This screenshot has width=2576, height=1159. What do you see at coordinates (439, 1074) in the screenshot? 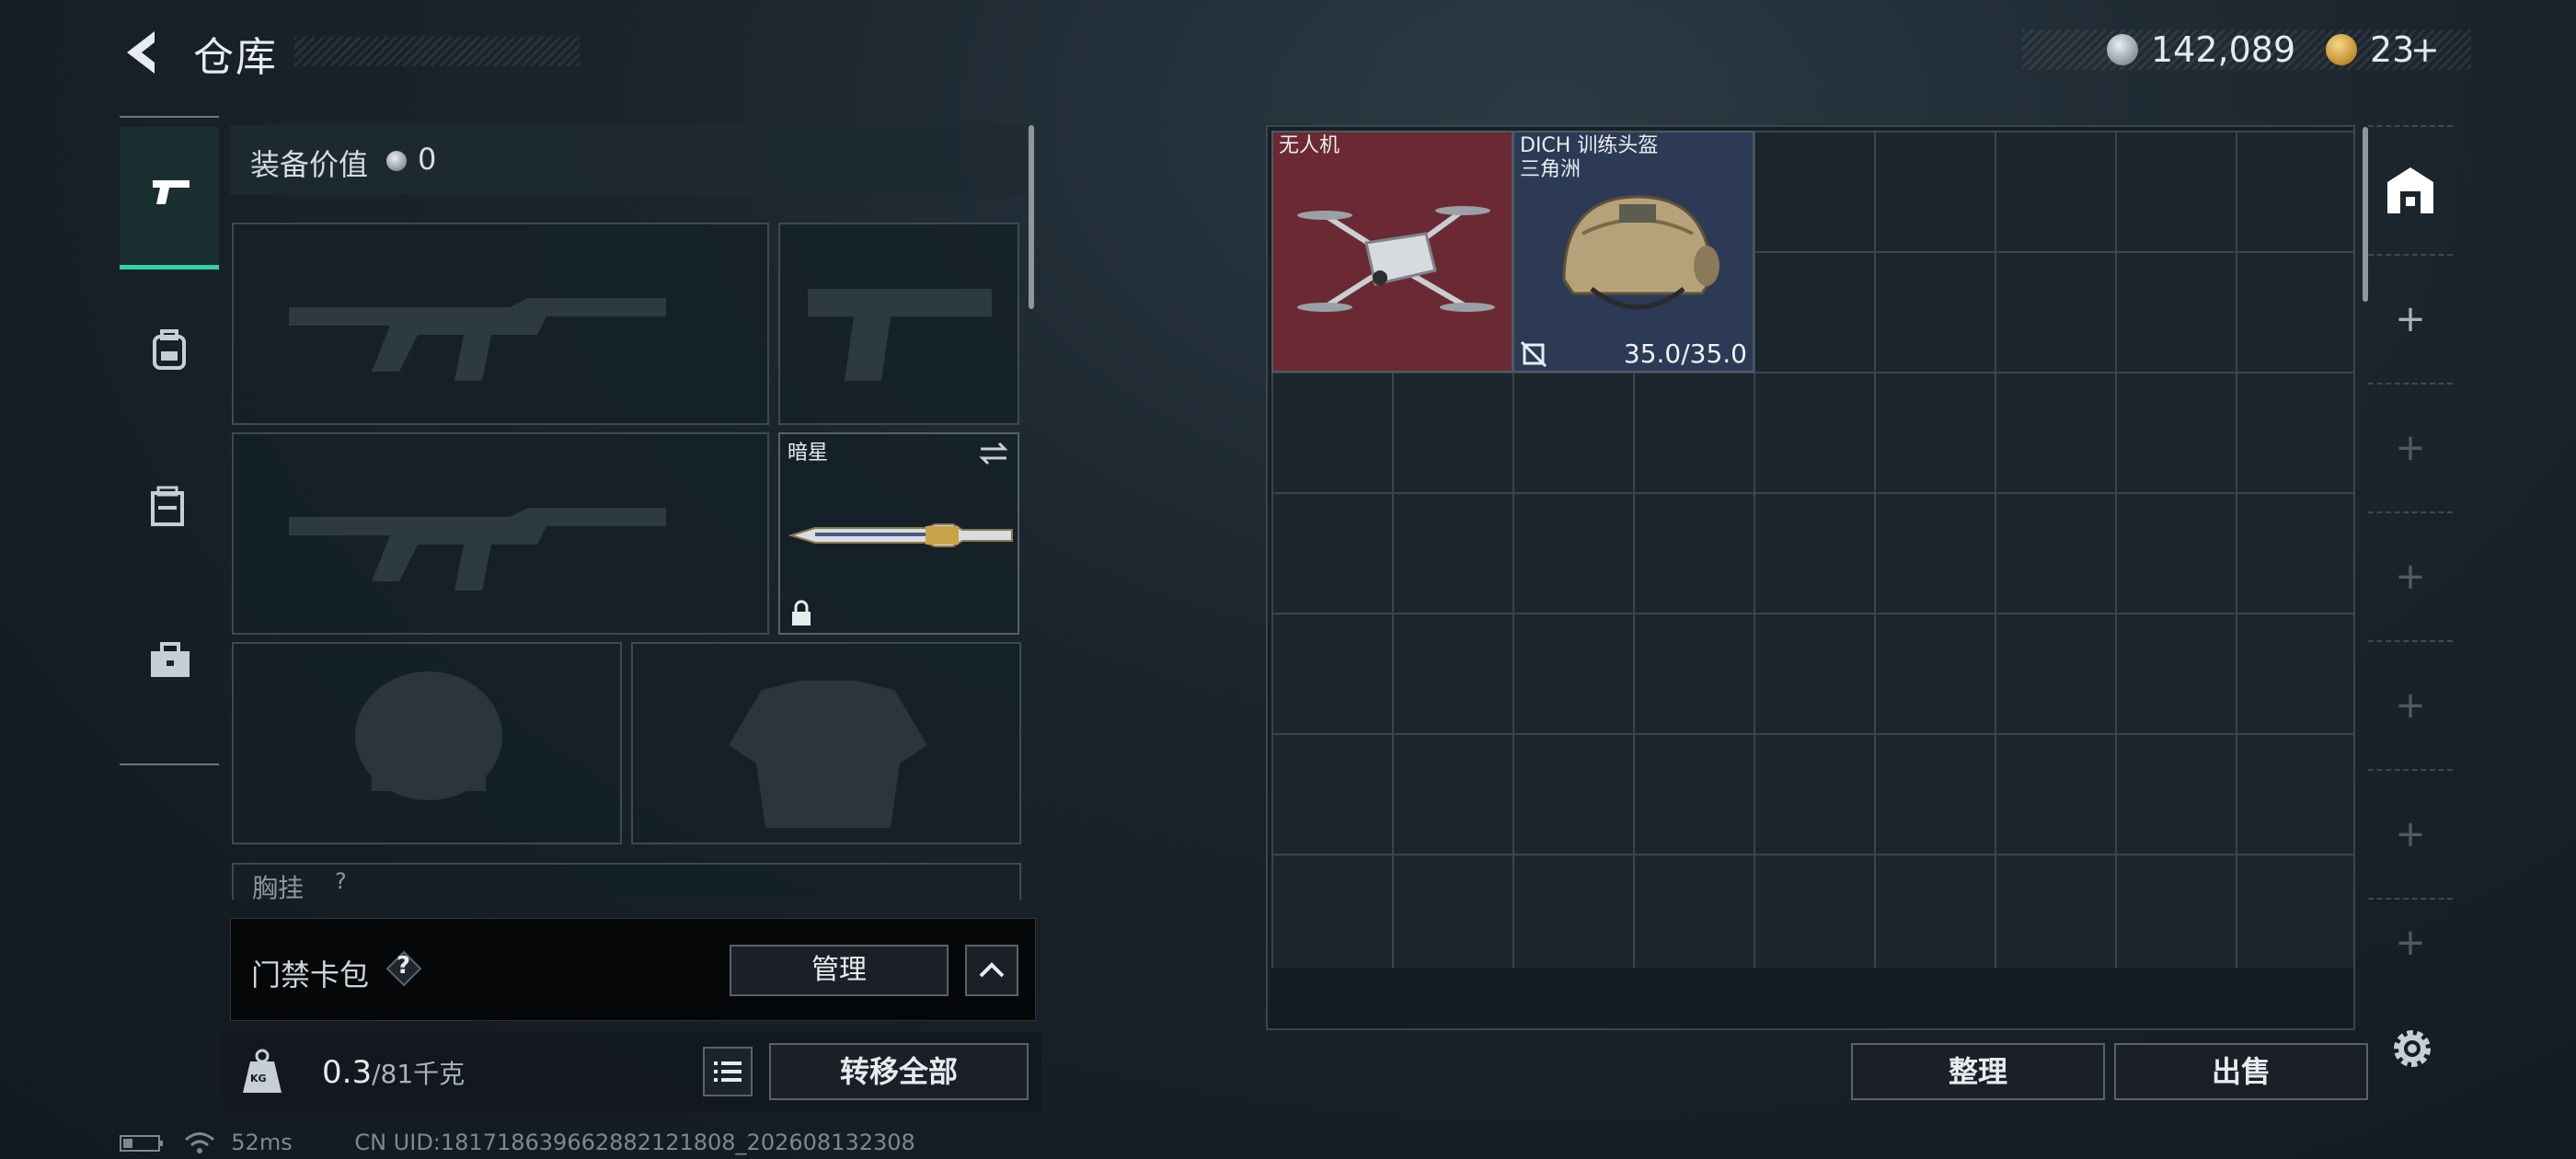
I see `weight-unit: 千克` at bounding box center [439, 1074].